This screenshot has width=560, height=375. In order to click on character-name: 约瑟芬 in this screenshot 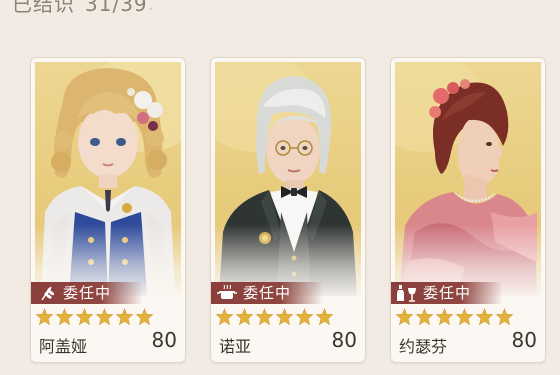, I will do `click(423, 346)`.